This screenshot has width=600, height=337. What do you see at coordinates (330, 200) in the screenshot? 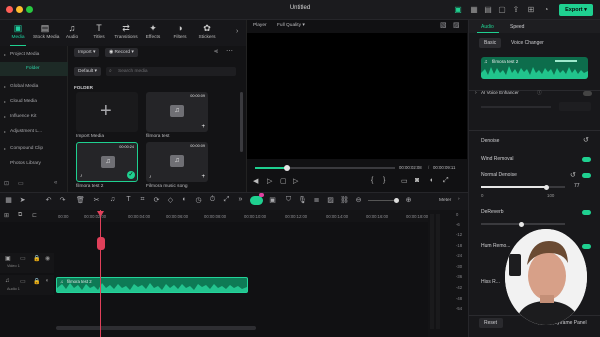
I see `image-layer-icon: ▨` at bounding box center [330, 200].